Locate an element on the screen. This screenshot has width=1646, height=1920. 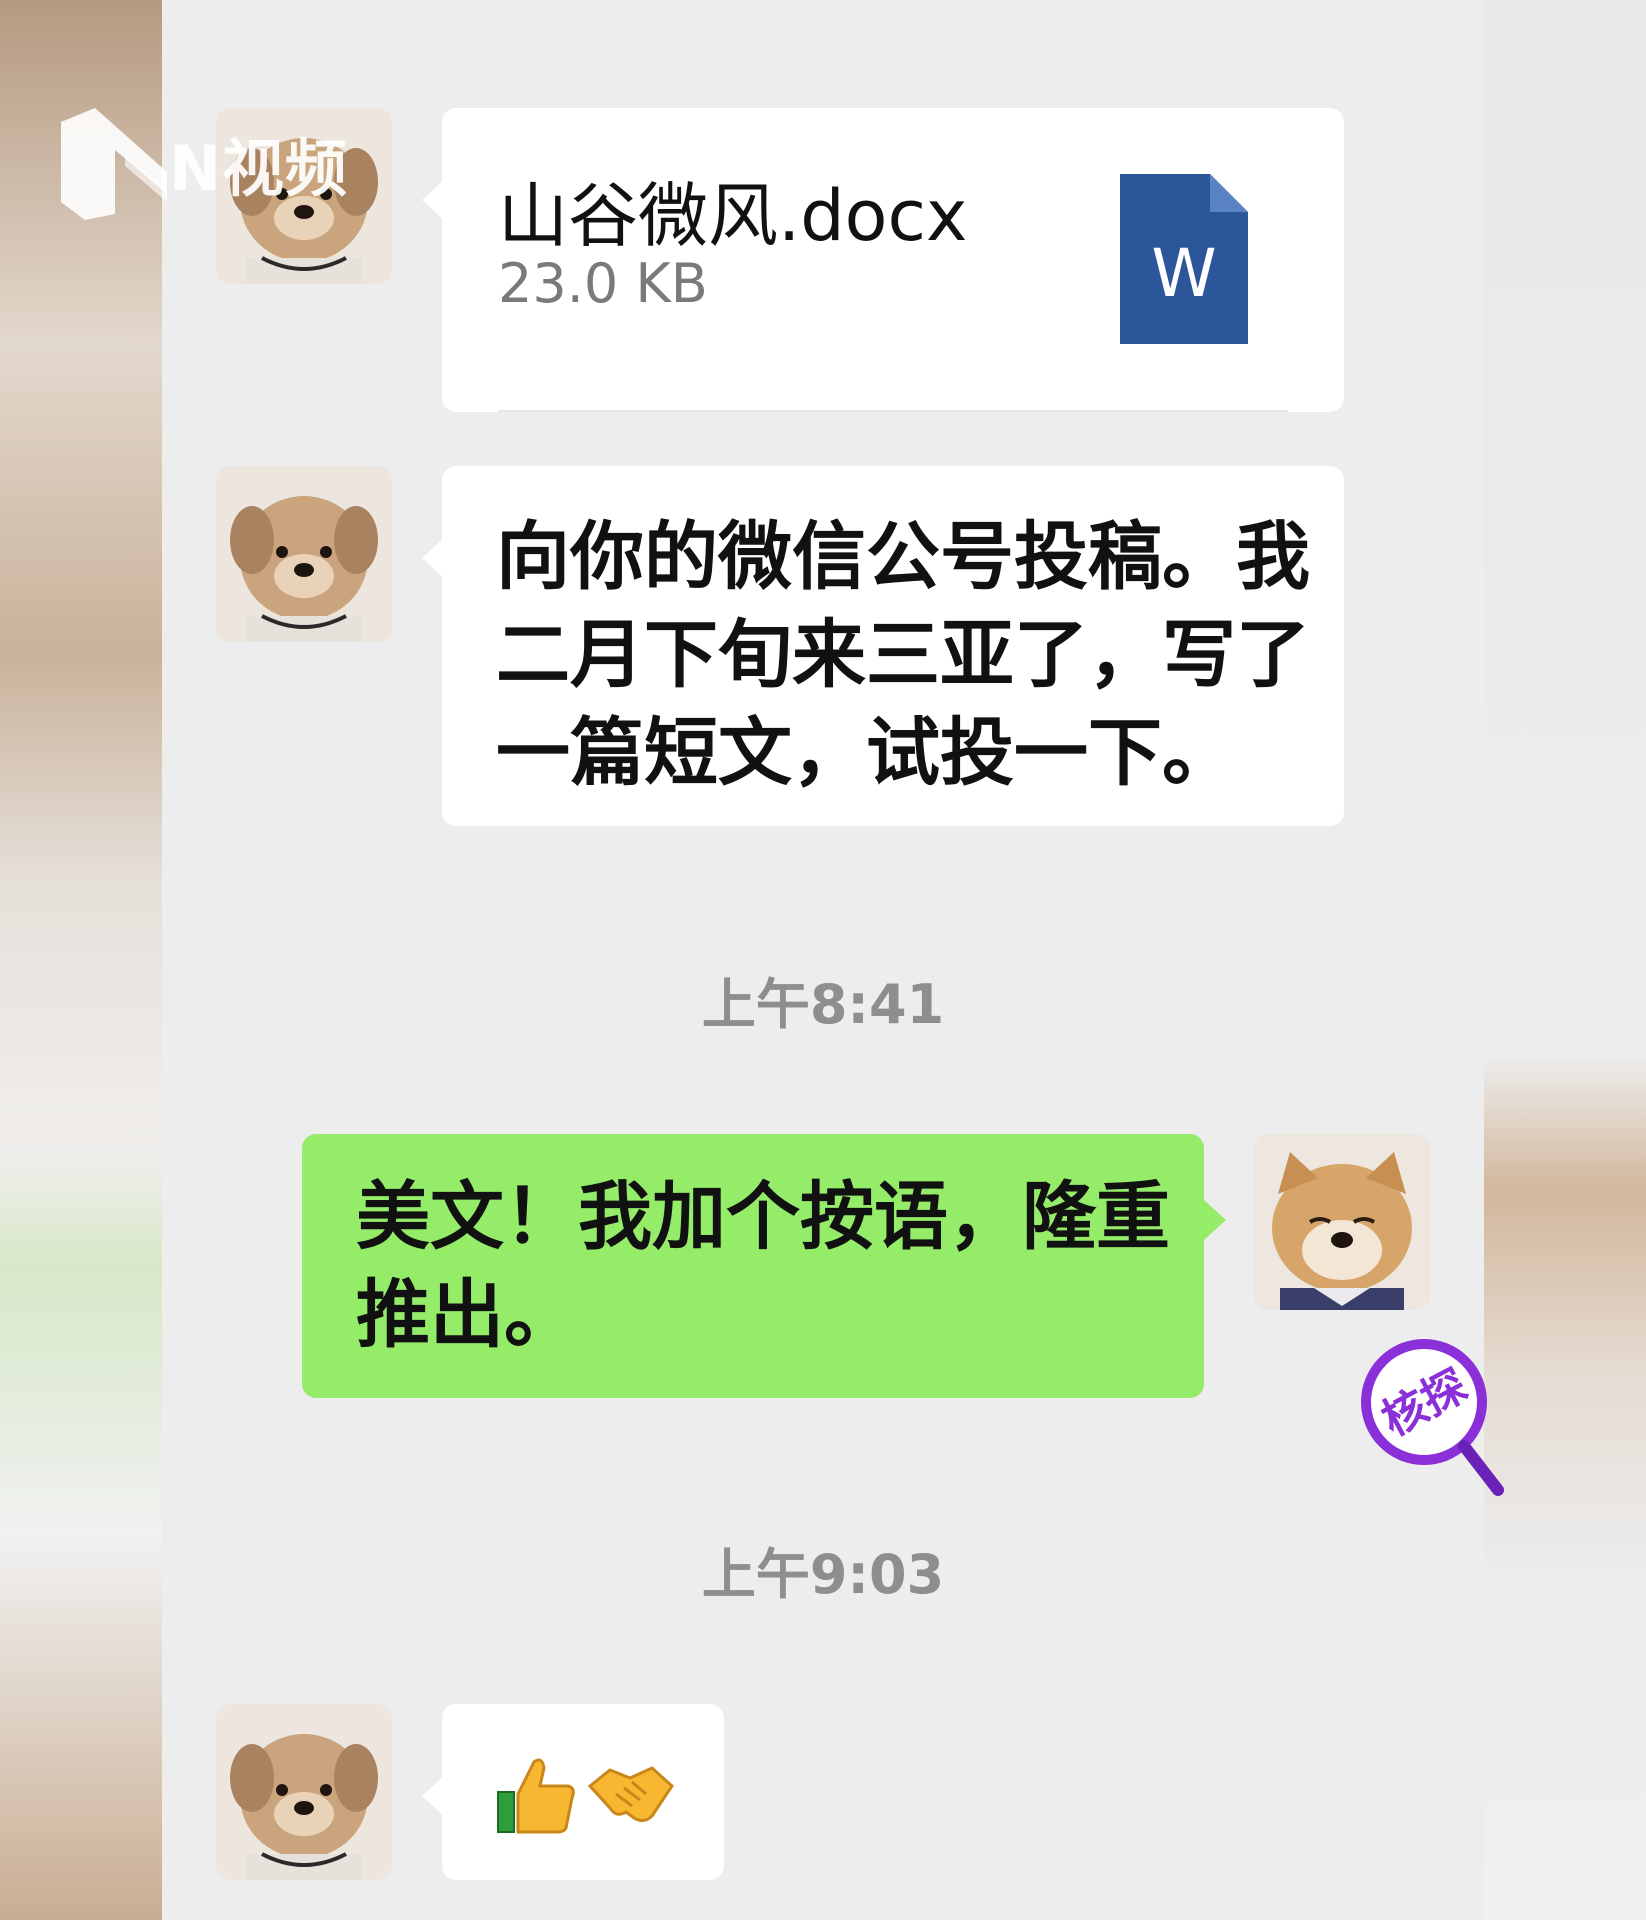
sent-message-bubble: 美文！我加个按语，隆重 推出。 is located at coordinates (764, 1266).